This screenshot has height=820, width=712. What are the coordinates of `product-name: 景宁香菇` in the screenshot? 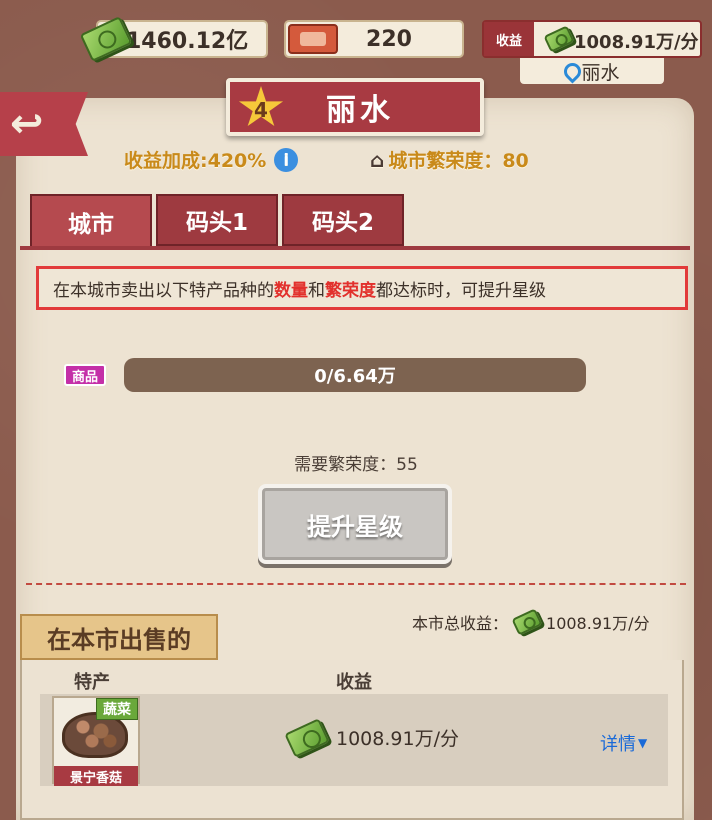 It's located at (96, 776).